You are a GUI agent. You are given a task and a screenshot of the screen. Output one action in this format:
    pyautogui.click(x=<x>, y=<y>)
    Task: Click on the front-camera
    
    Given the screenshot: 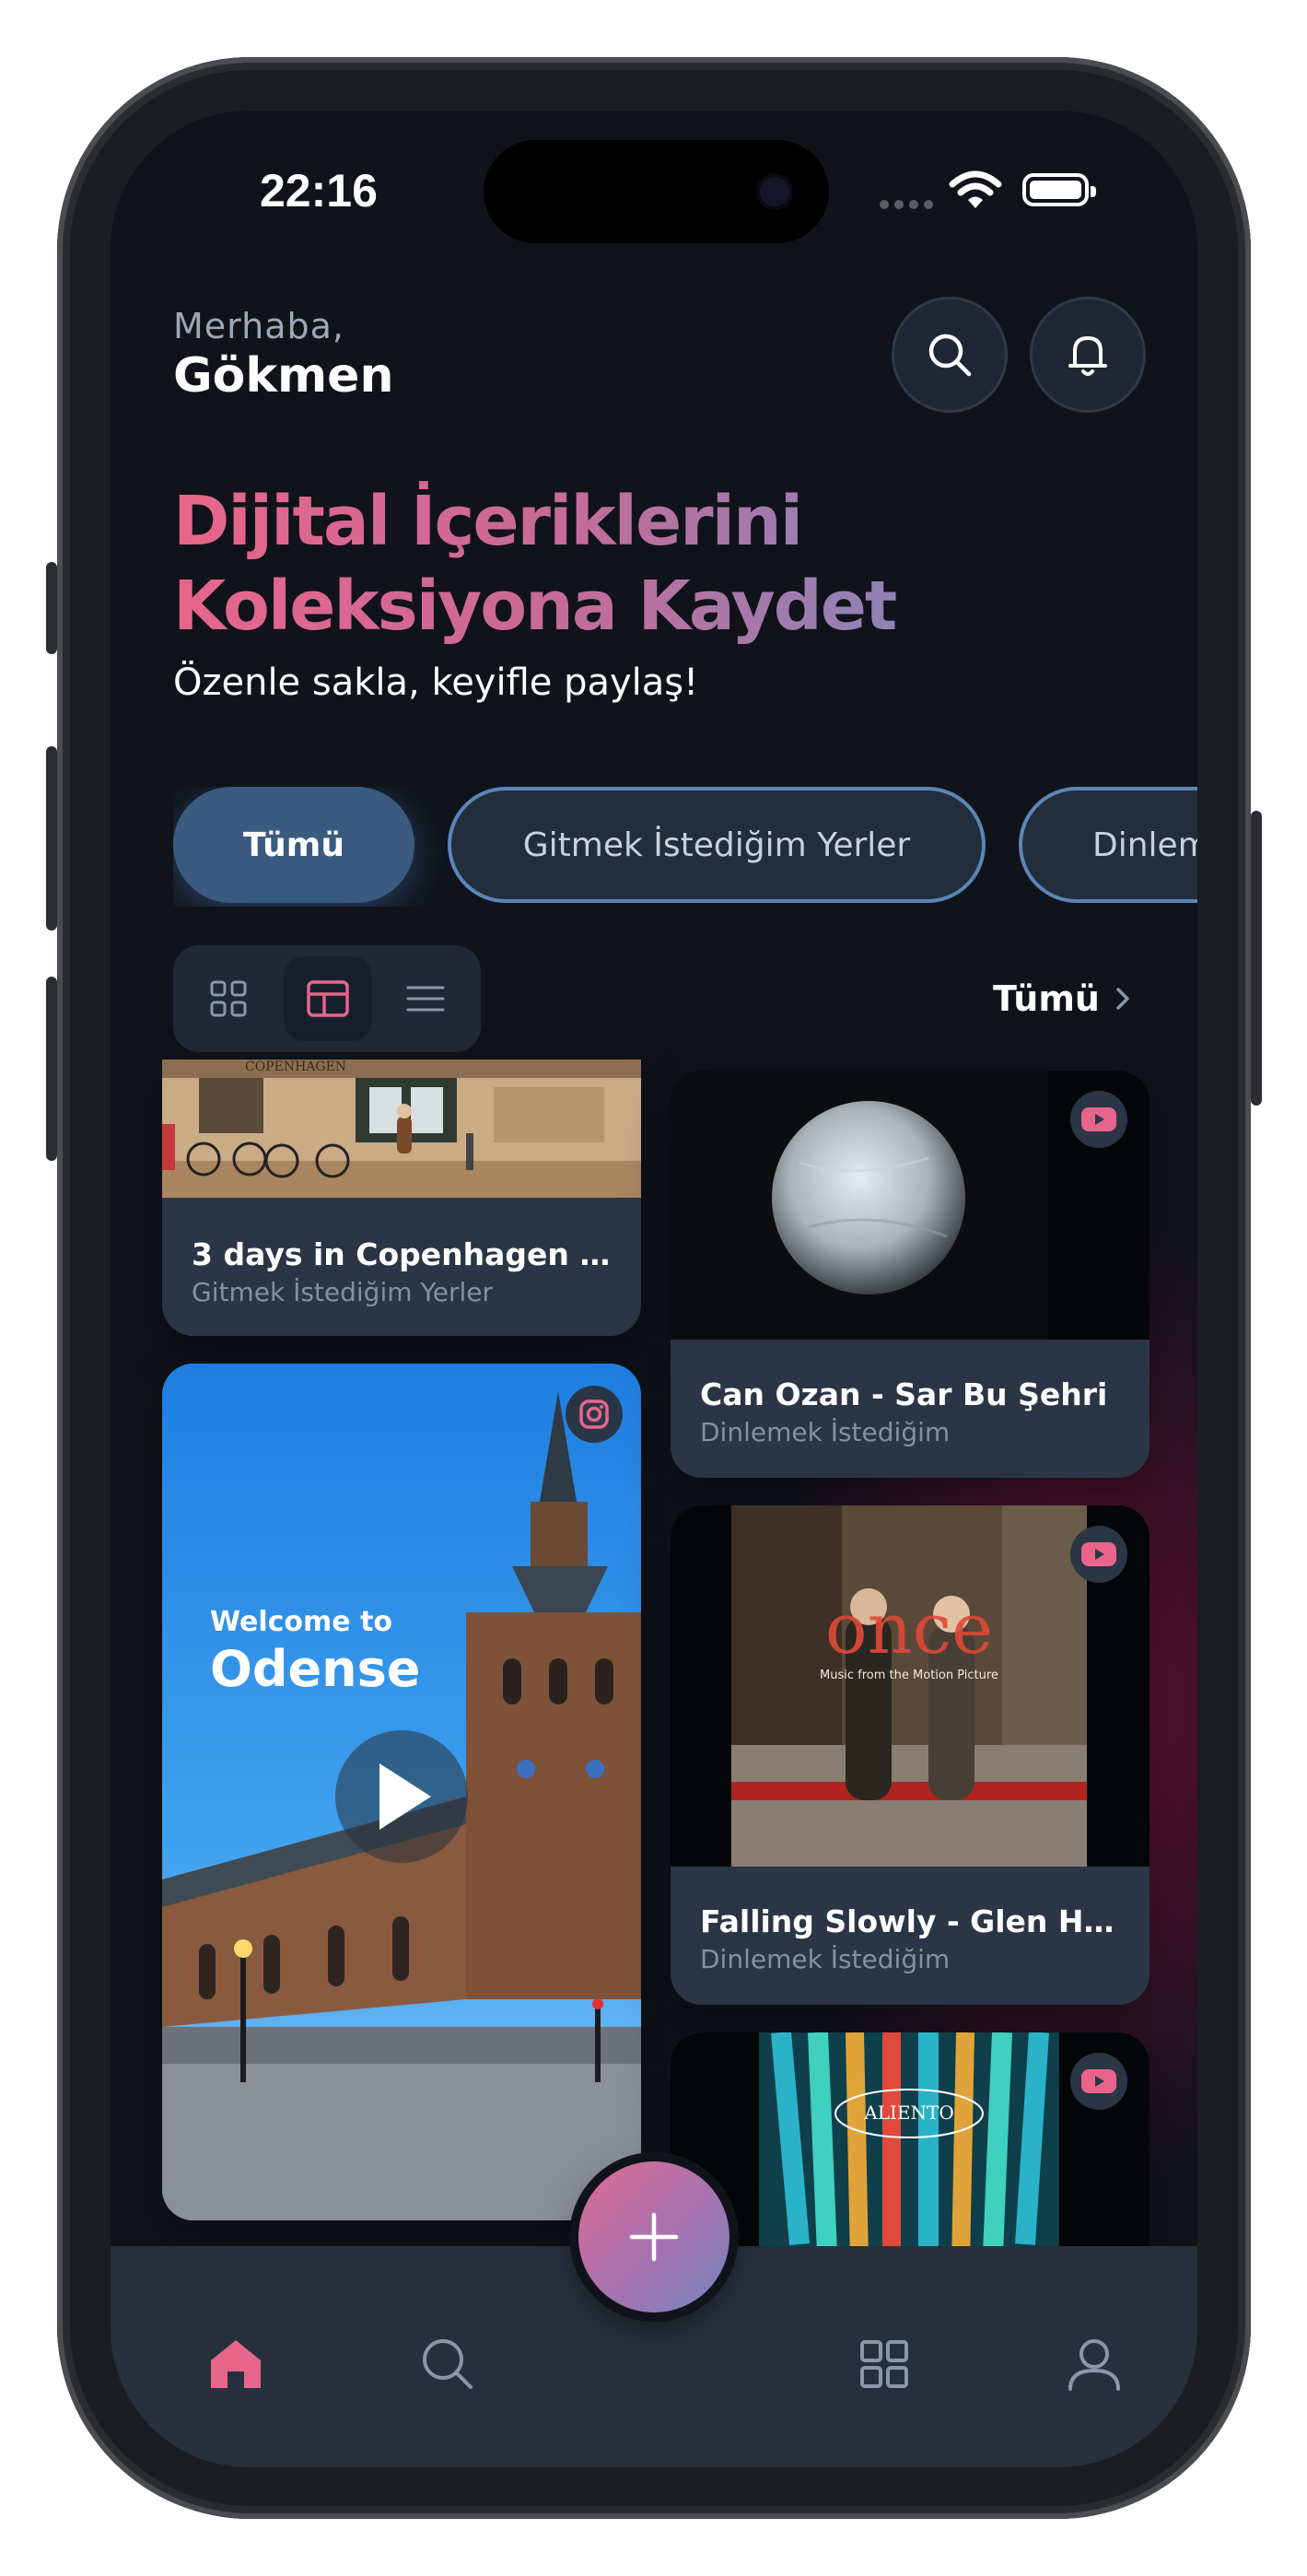 What is the action you would take?
    pyautogui.click(x=774, y=191)
    